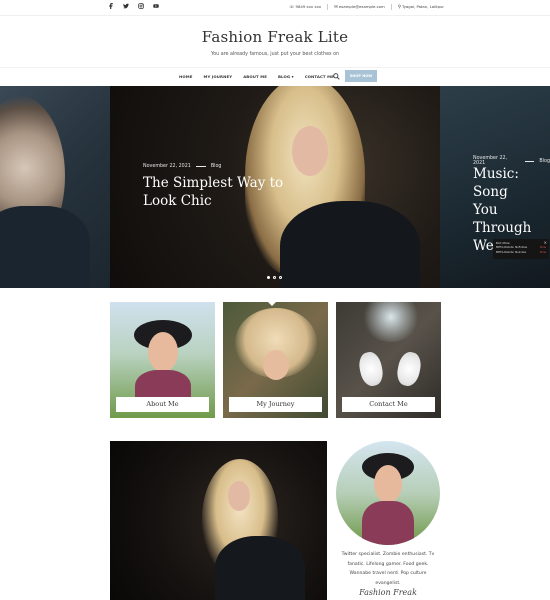 The image size is (550, 600). What do you see at coordinates (361, 76) in the screenshot?
I see `shop-now-button: SHOP NOW` at bounding box center [361, 76].